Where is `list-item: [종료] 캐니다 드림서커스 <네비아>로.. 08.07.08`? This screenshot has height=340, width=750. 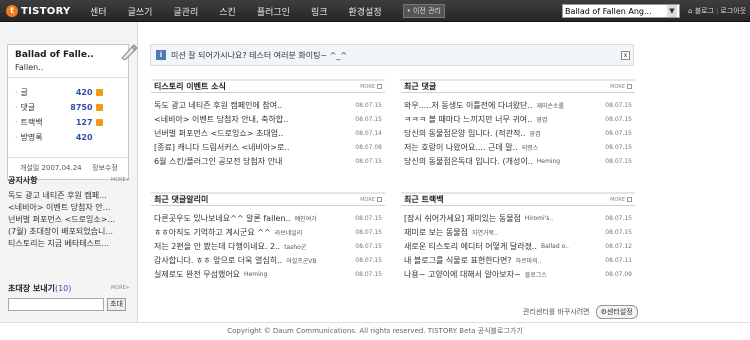
list-item: [종료] 캐니다 드림서커스 <네비아>로.. 08.07.08 is located at coordinates (268, 147).